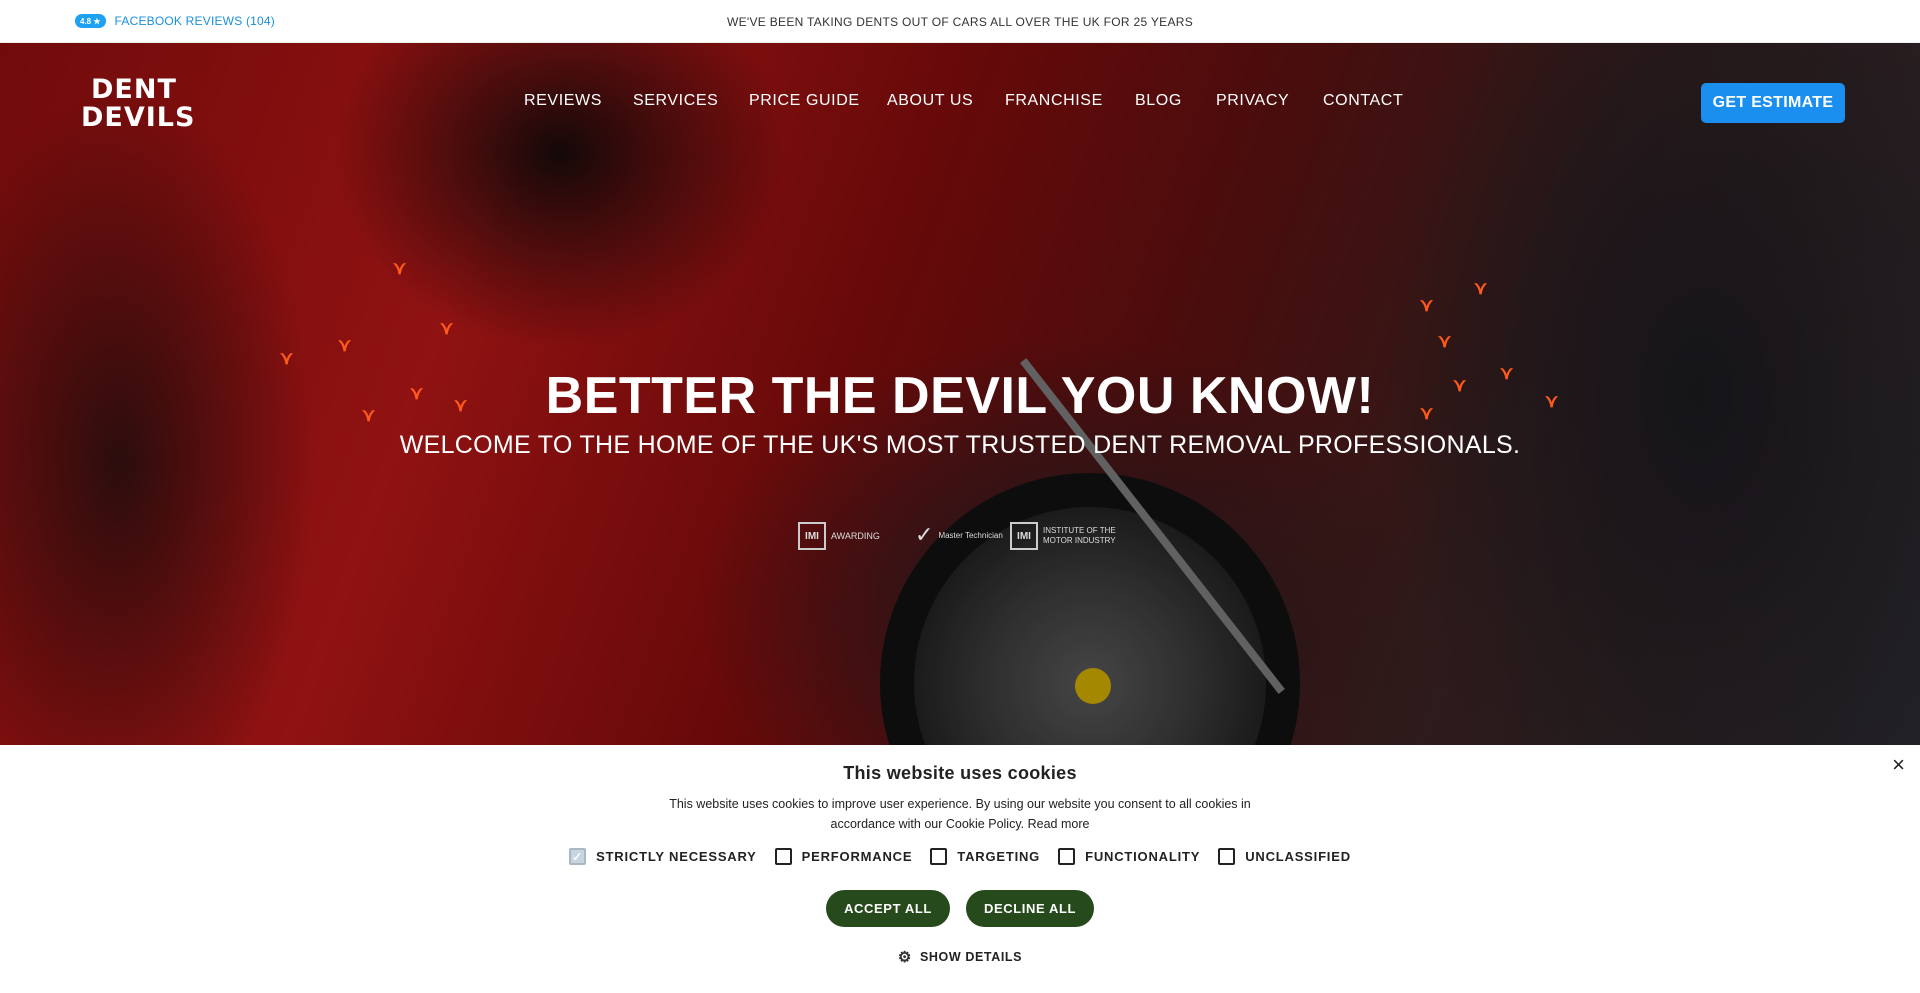 Image resolution: width=1920 pixels, height=993 pixels. I want to click on checkbox-functionality, so click(1067, 856).